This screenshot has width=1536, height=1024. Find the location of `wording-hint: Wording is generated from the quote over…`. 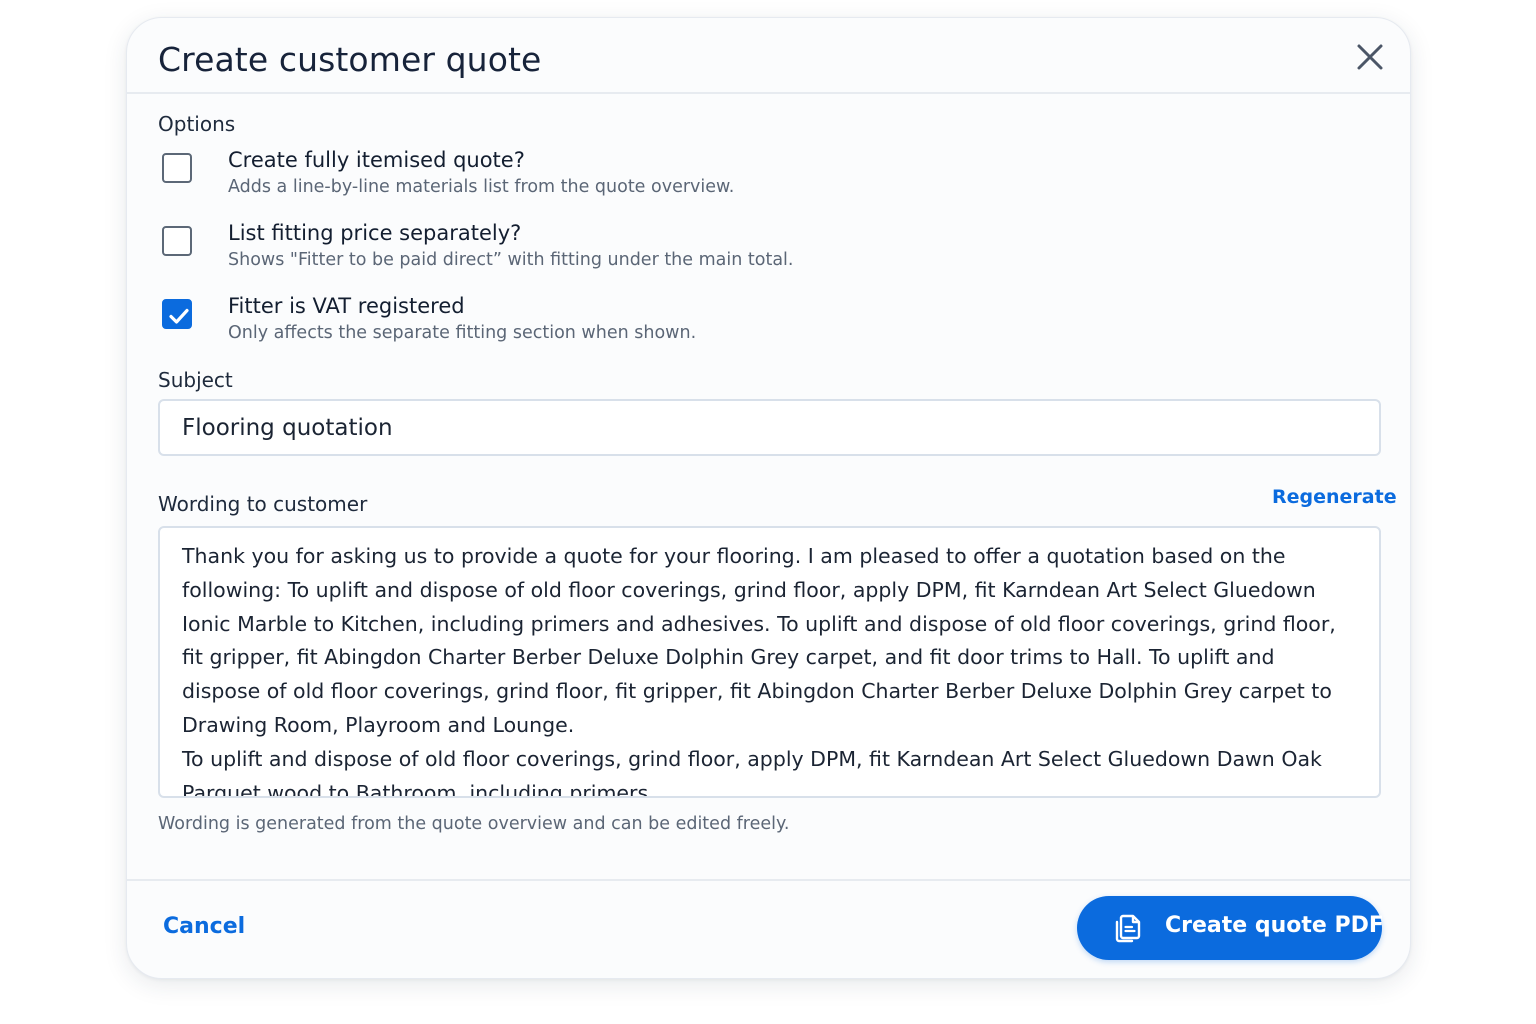

wording-hint: Wording is generated from the quote over… is located at coordinates (474, 824).